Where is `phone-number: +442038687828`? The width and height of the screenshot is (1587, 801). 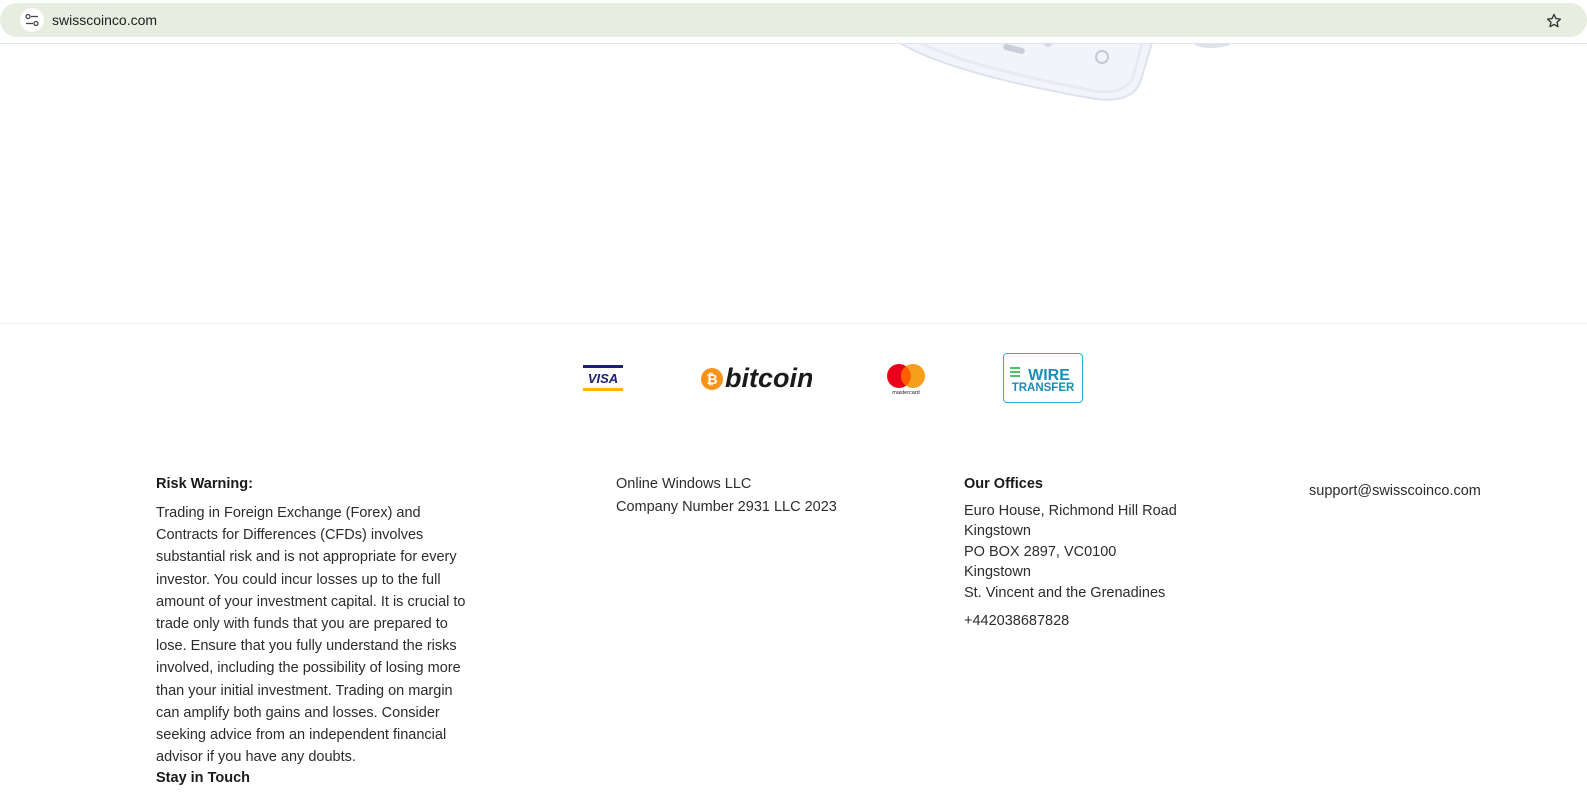
phone-number: +442038687828 is located at coordinates (1016, 621).